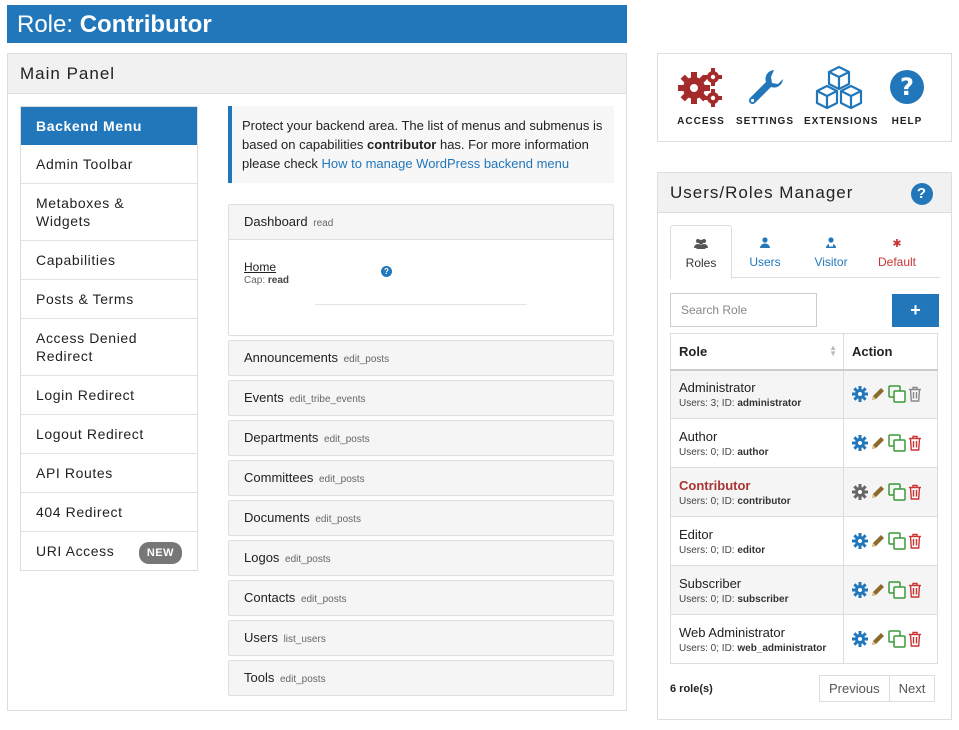 Image resolution: width=959 pixels, height=730 pixels. Describe the element at coordinates (109, 473) in the screenshot. I see `menu-item-api-routes: API Routes` at that location.